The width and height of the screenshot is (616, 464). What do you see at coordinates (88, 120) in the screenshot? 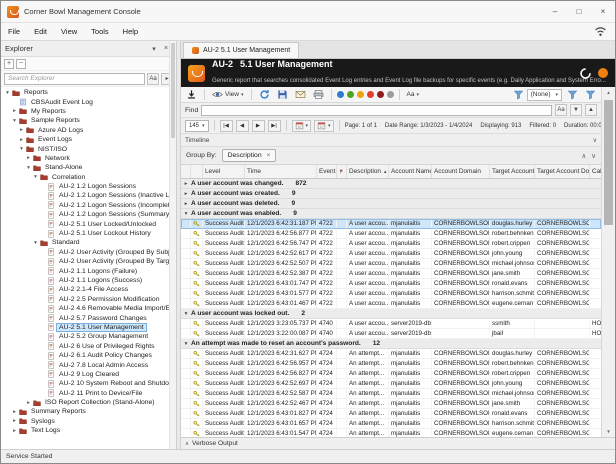
I see `tree-item: ▾ Sample Reports` at bounding box center [88, 120].